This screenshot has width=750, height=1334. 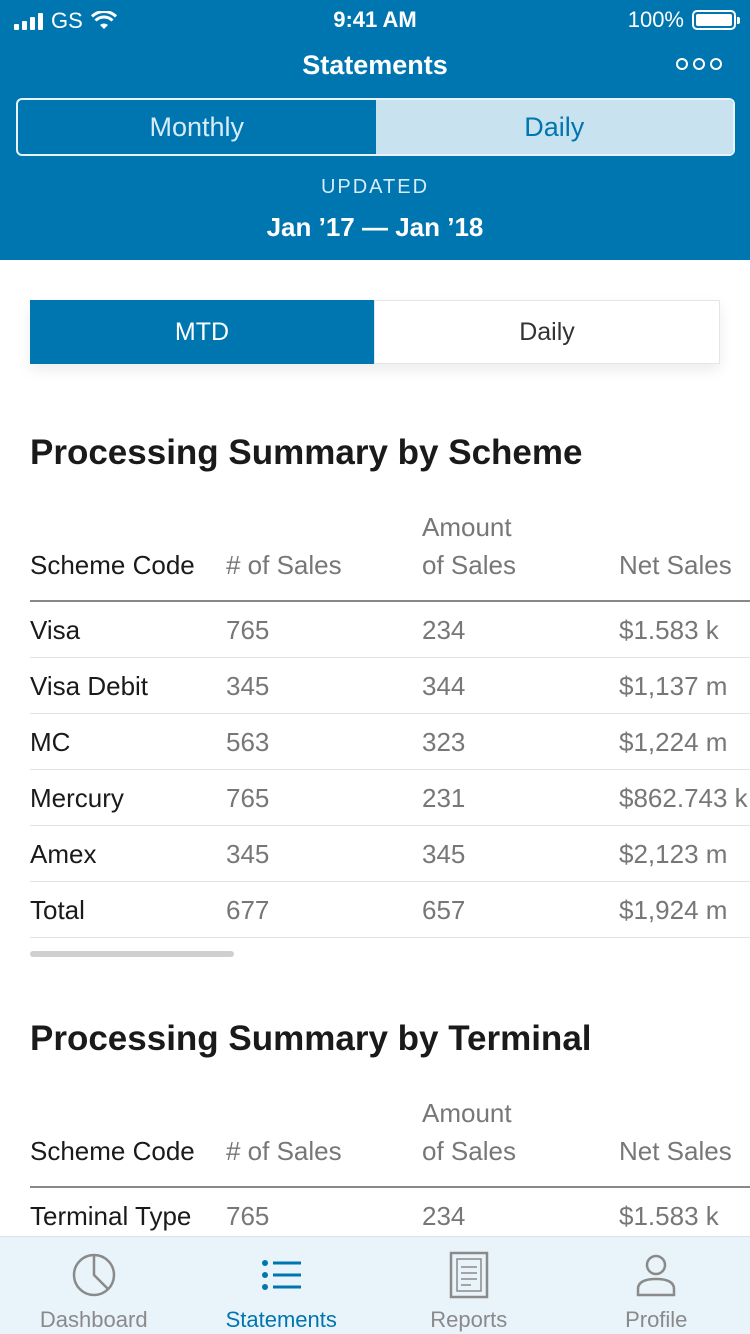 I want to click on tab-label: Reports, so click(x=469, y=1319).